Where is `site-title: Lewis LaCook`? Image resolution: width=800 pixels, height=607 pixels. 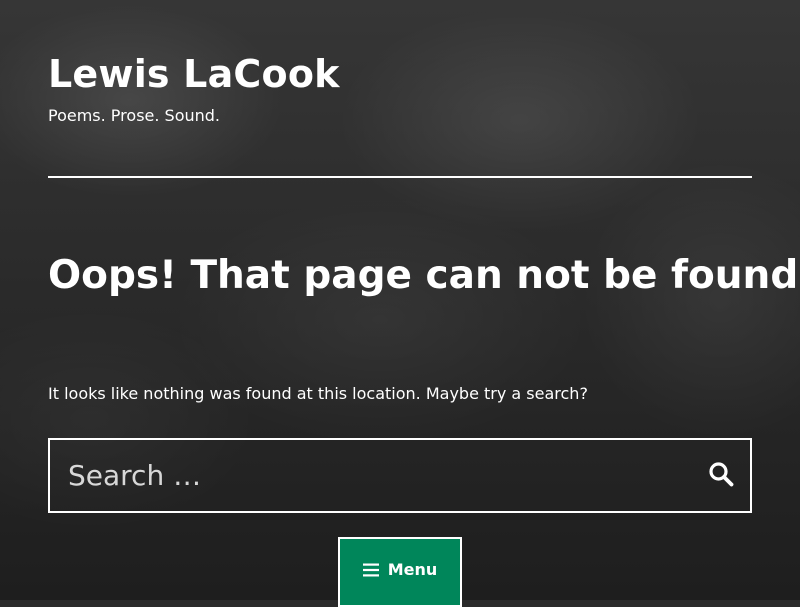 site-title: Lewis LaCook is located at coordinates (194, 74).